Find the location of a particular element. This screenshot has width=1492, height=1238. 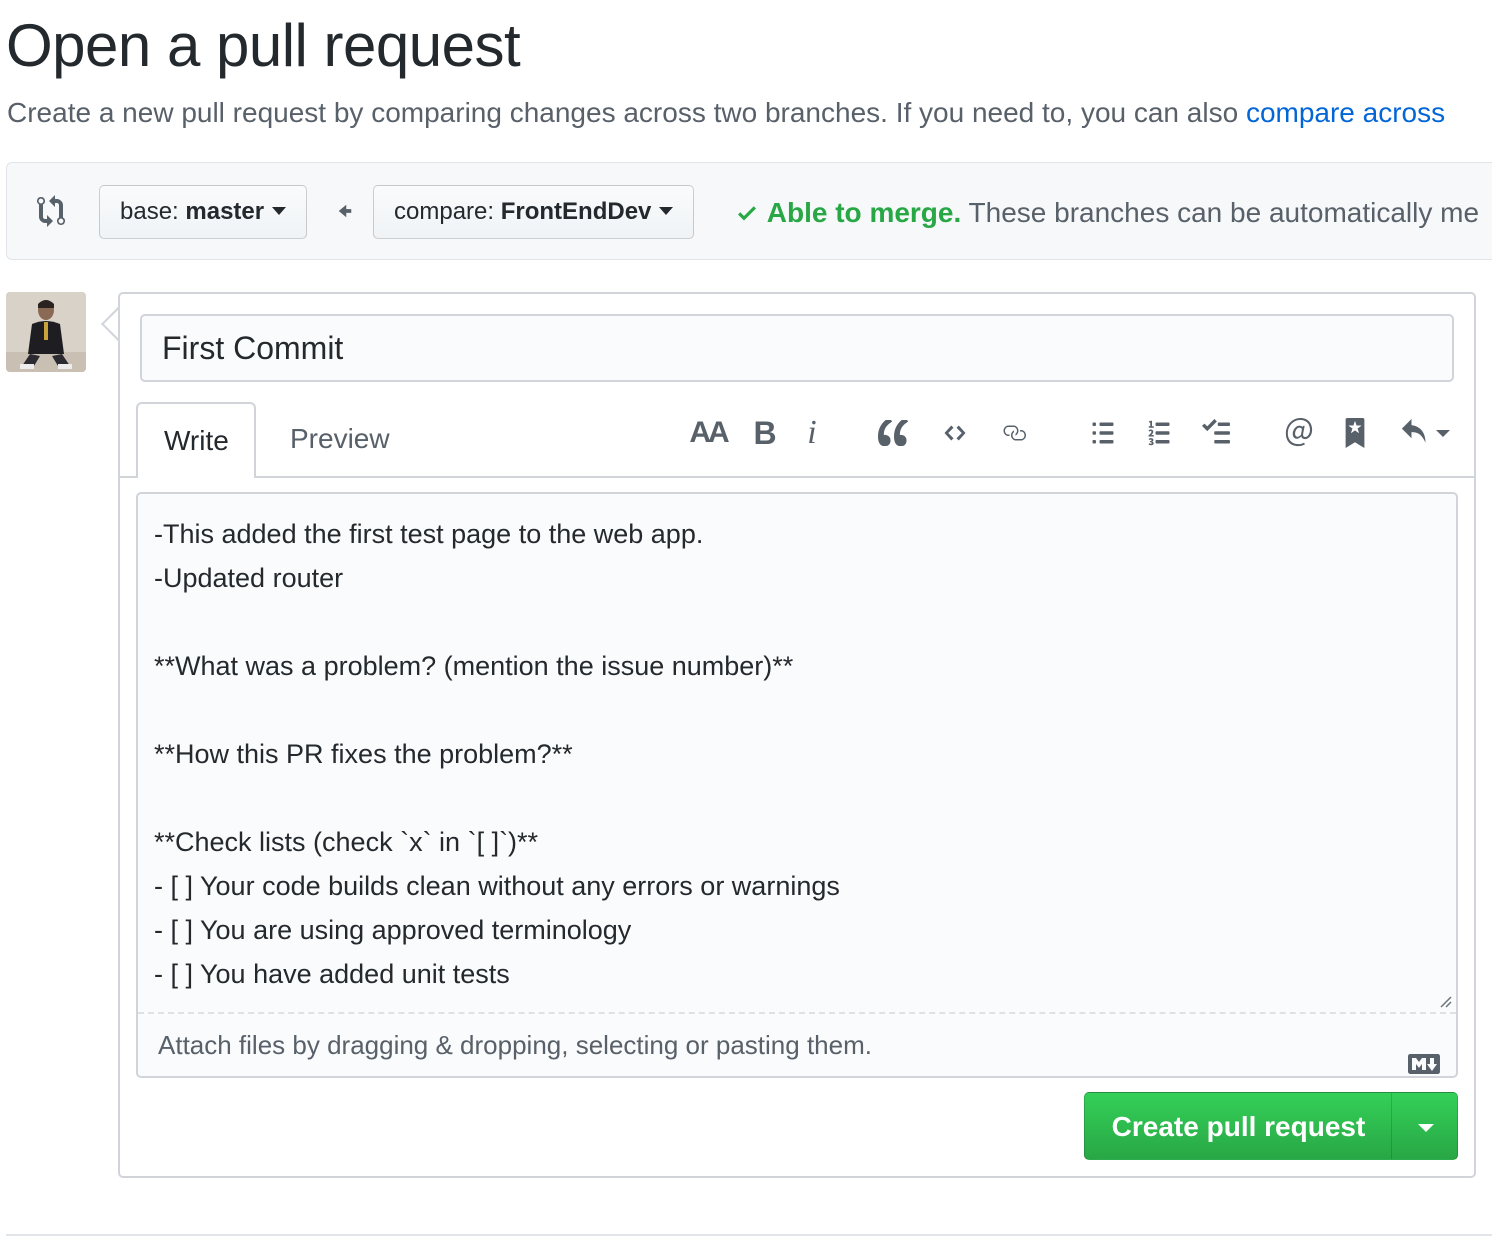

pr-title-input is located at coordinates (797, 348).